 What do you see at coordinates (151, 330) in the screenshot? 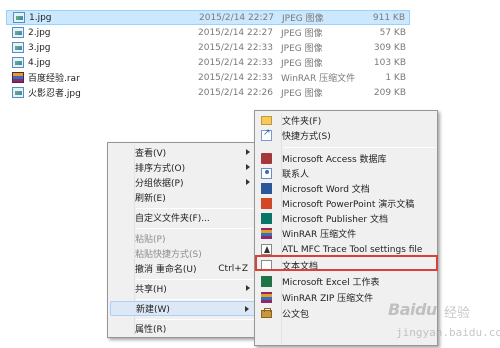
I see `menu-item-label: 属性(R)` at bounding box center [151, 330].